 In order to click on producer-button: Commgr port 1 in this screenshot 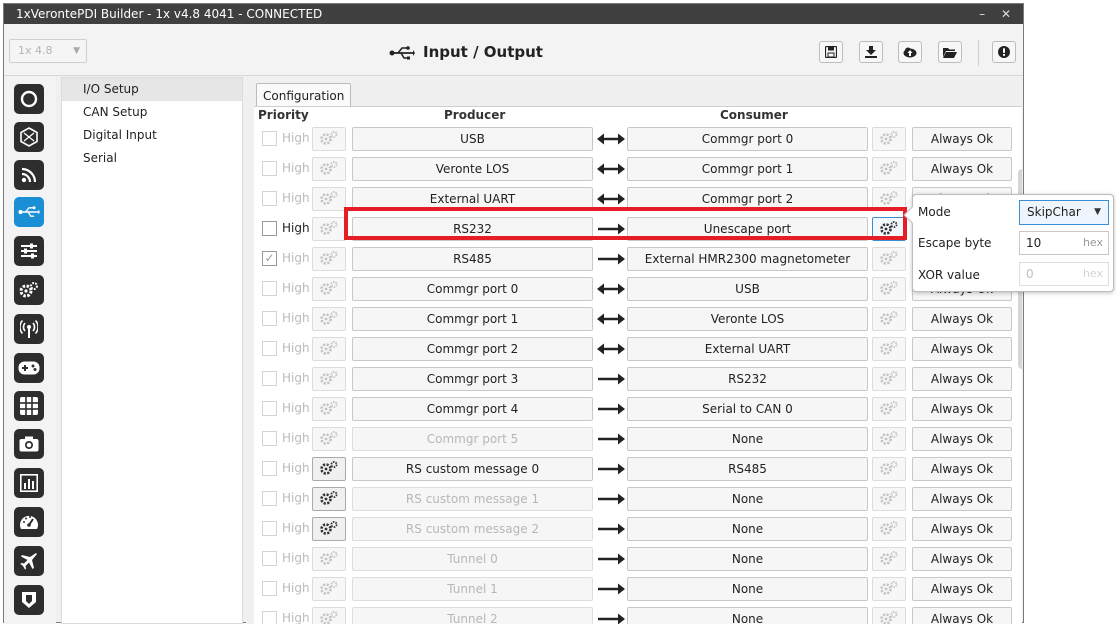, I will do `click(472, 319)`.